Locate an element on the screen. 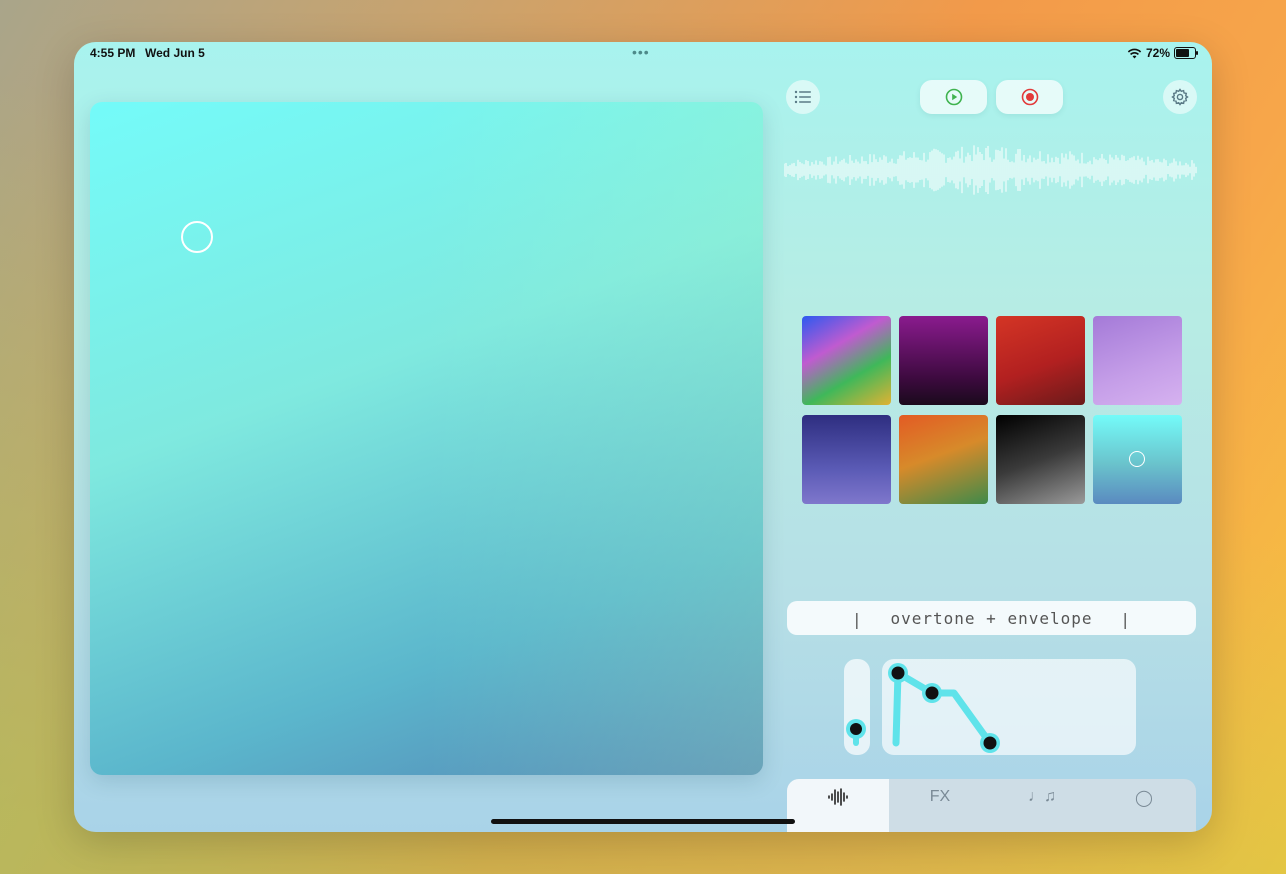  multitask-dots: ••• is located at coordinates (641, 52).